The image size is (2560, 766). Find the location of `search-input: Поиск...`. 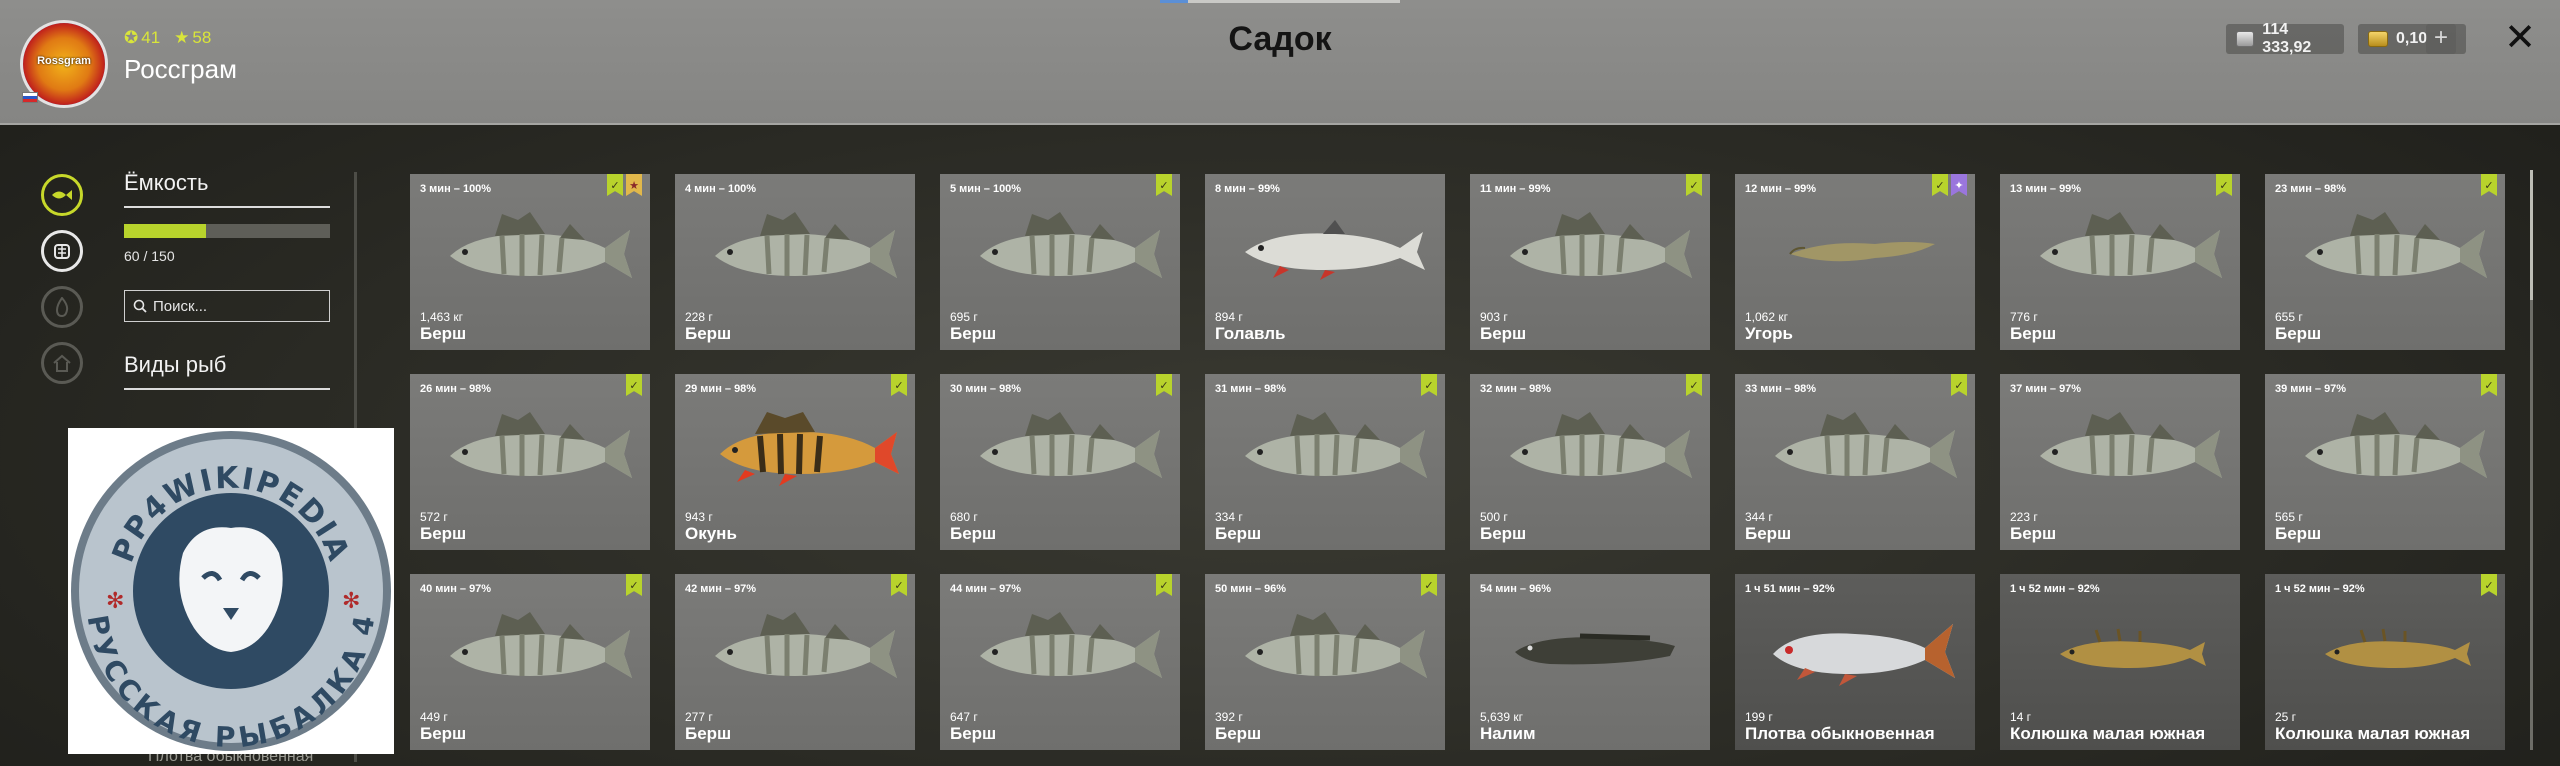

search-input: Поиск... is located at coordinates (227, 306).